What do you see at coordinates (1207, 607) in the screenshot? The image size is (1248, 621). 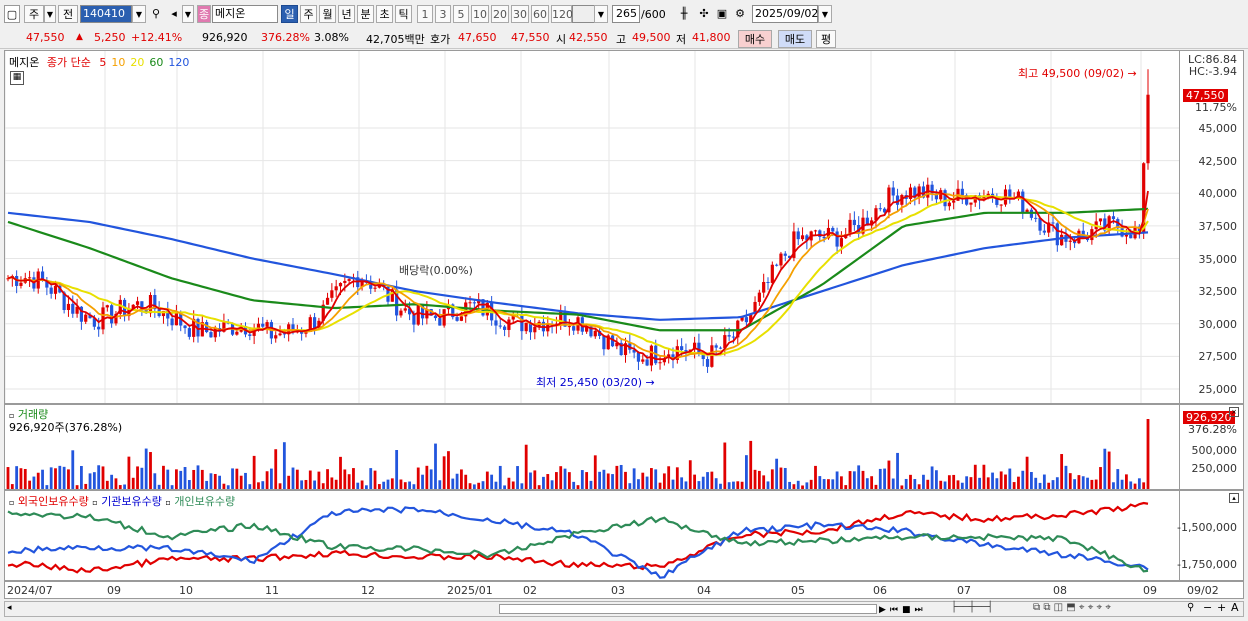 I see `minus-icon: −` at bounding box center [1207, 607].